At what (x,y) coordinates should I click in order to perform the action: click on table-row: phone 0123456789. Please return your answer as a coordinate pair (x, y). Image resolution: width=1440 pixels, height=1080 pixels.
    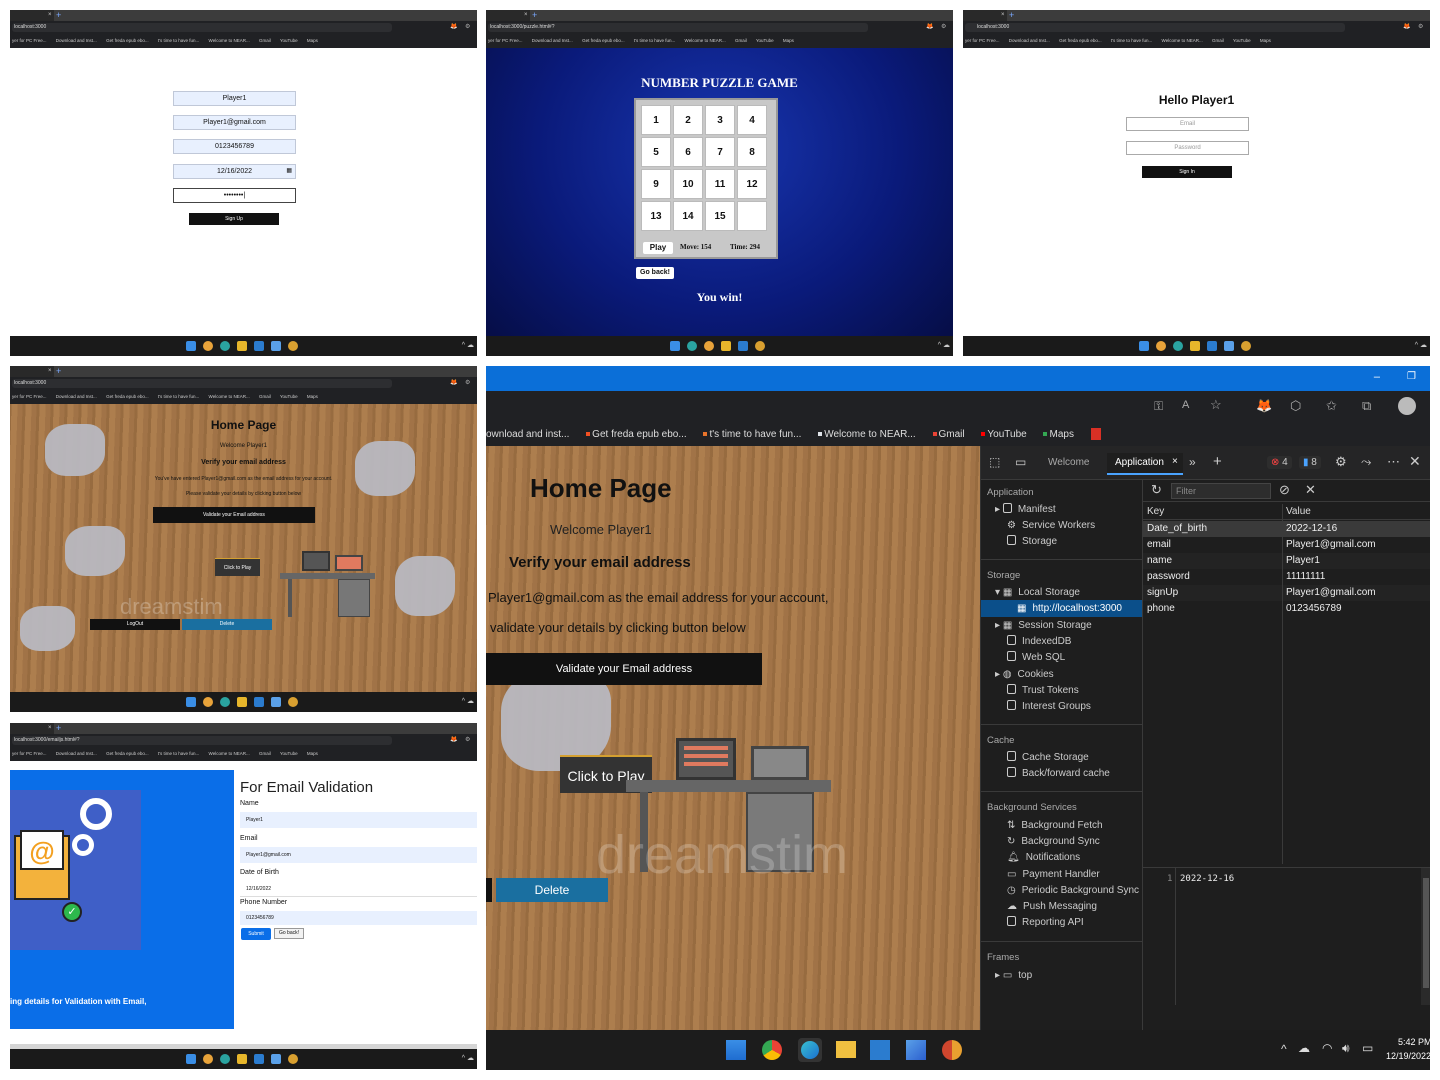
    Looking at the image, I should click on (1286, 609).